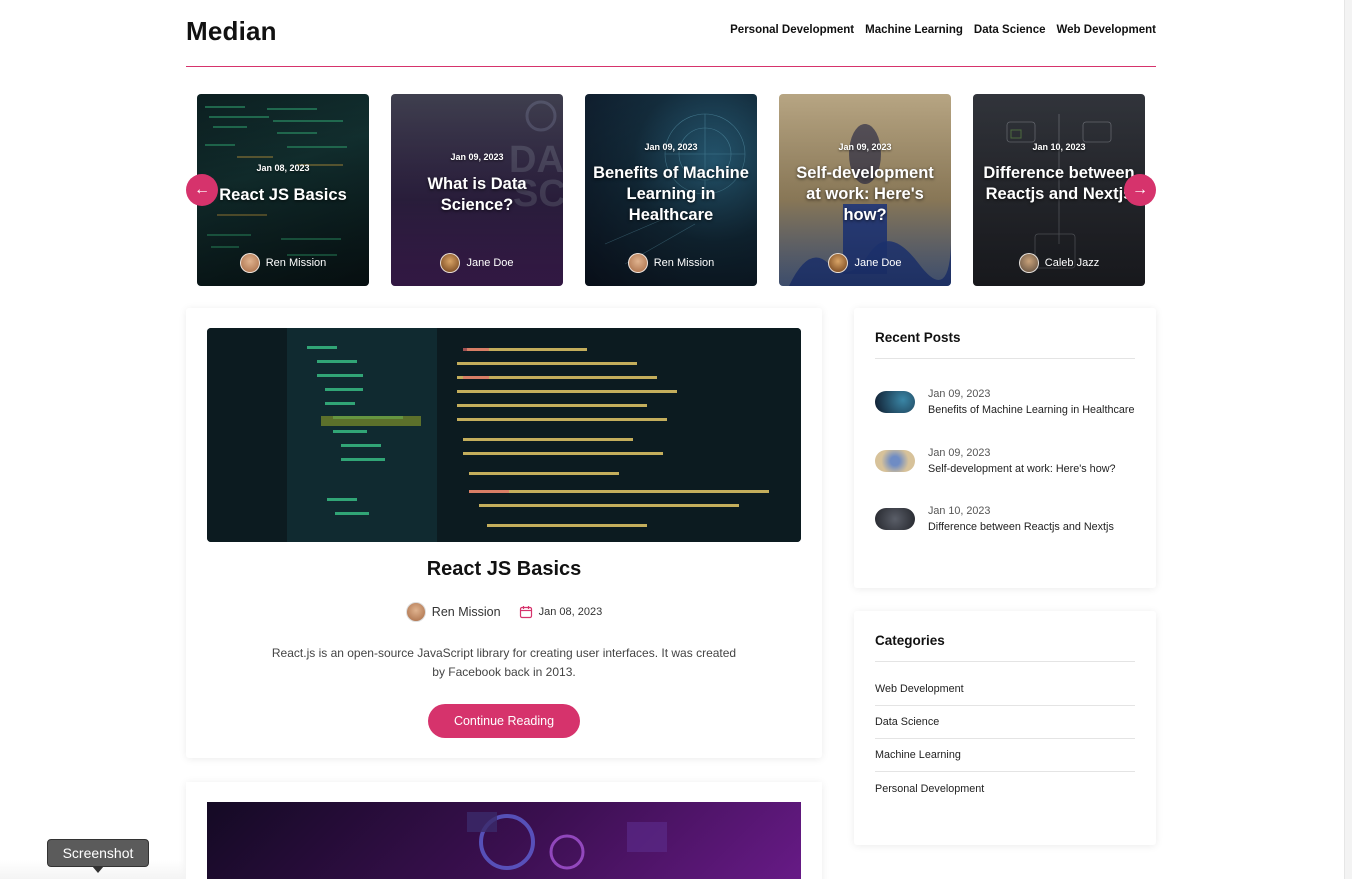  Describe the element at coordinates (1059, 184) in the screenshot. I see `card-title: Difference between Reactjs and Nextjs` at that location.